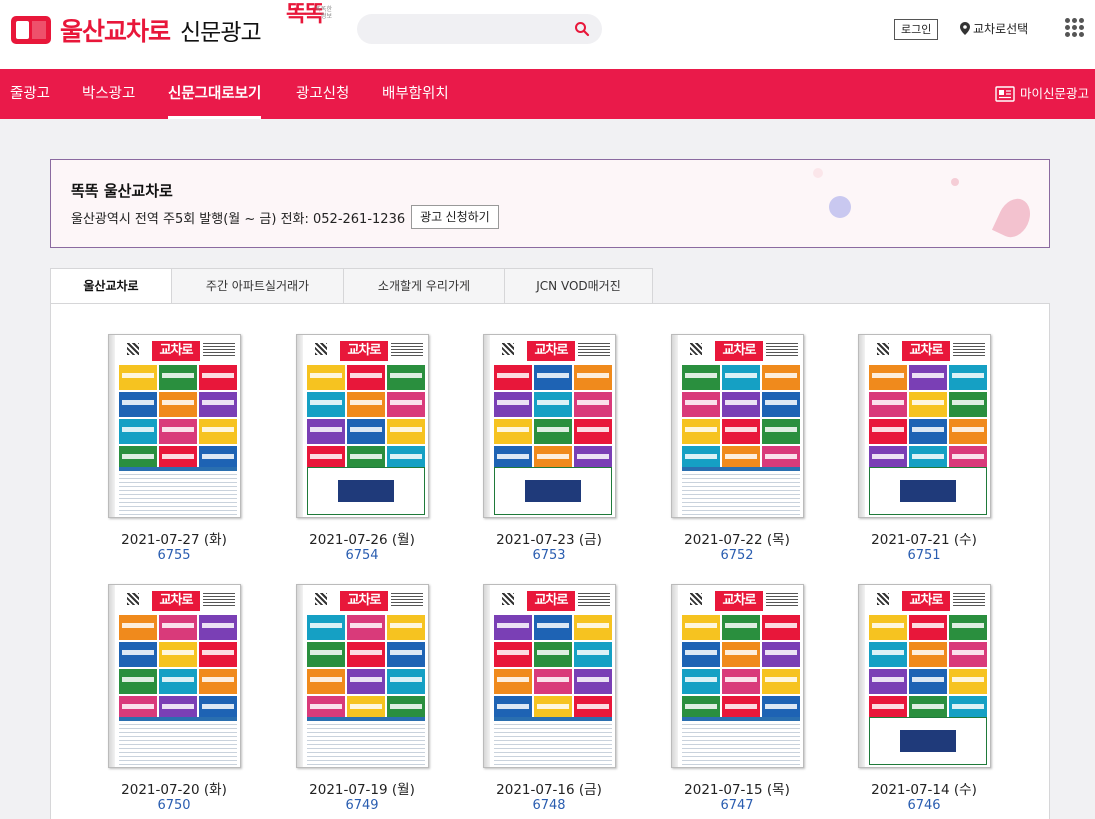 The width and height of the screenshot is (1095, 819). What do you see at coordinates (582, 29) in the screenshot?
I see `search-icon` at bounding box center [582, 29].